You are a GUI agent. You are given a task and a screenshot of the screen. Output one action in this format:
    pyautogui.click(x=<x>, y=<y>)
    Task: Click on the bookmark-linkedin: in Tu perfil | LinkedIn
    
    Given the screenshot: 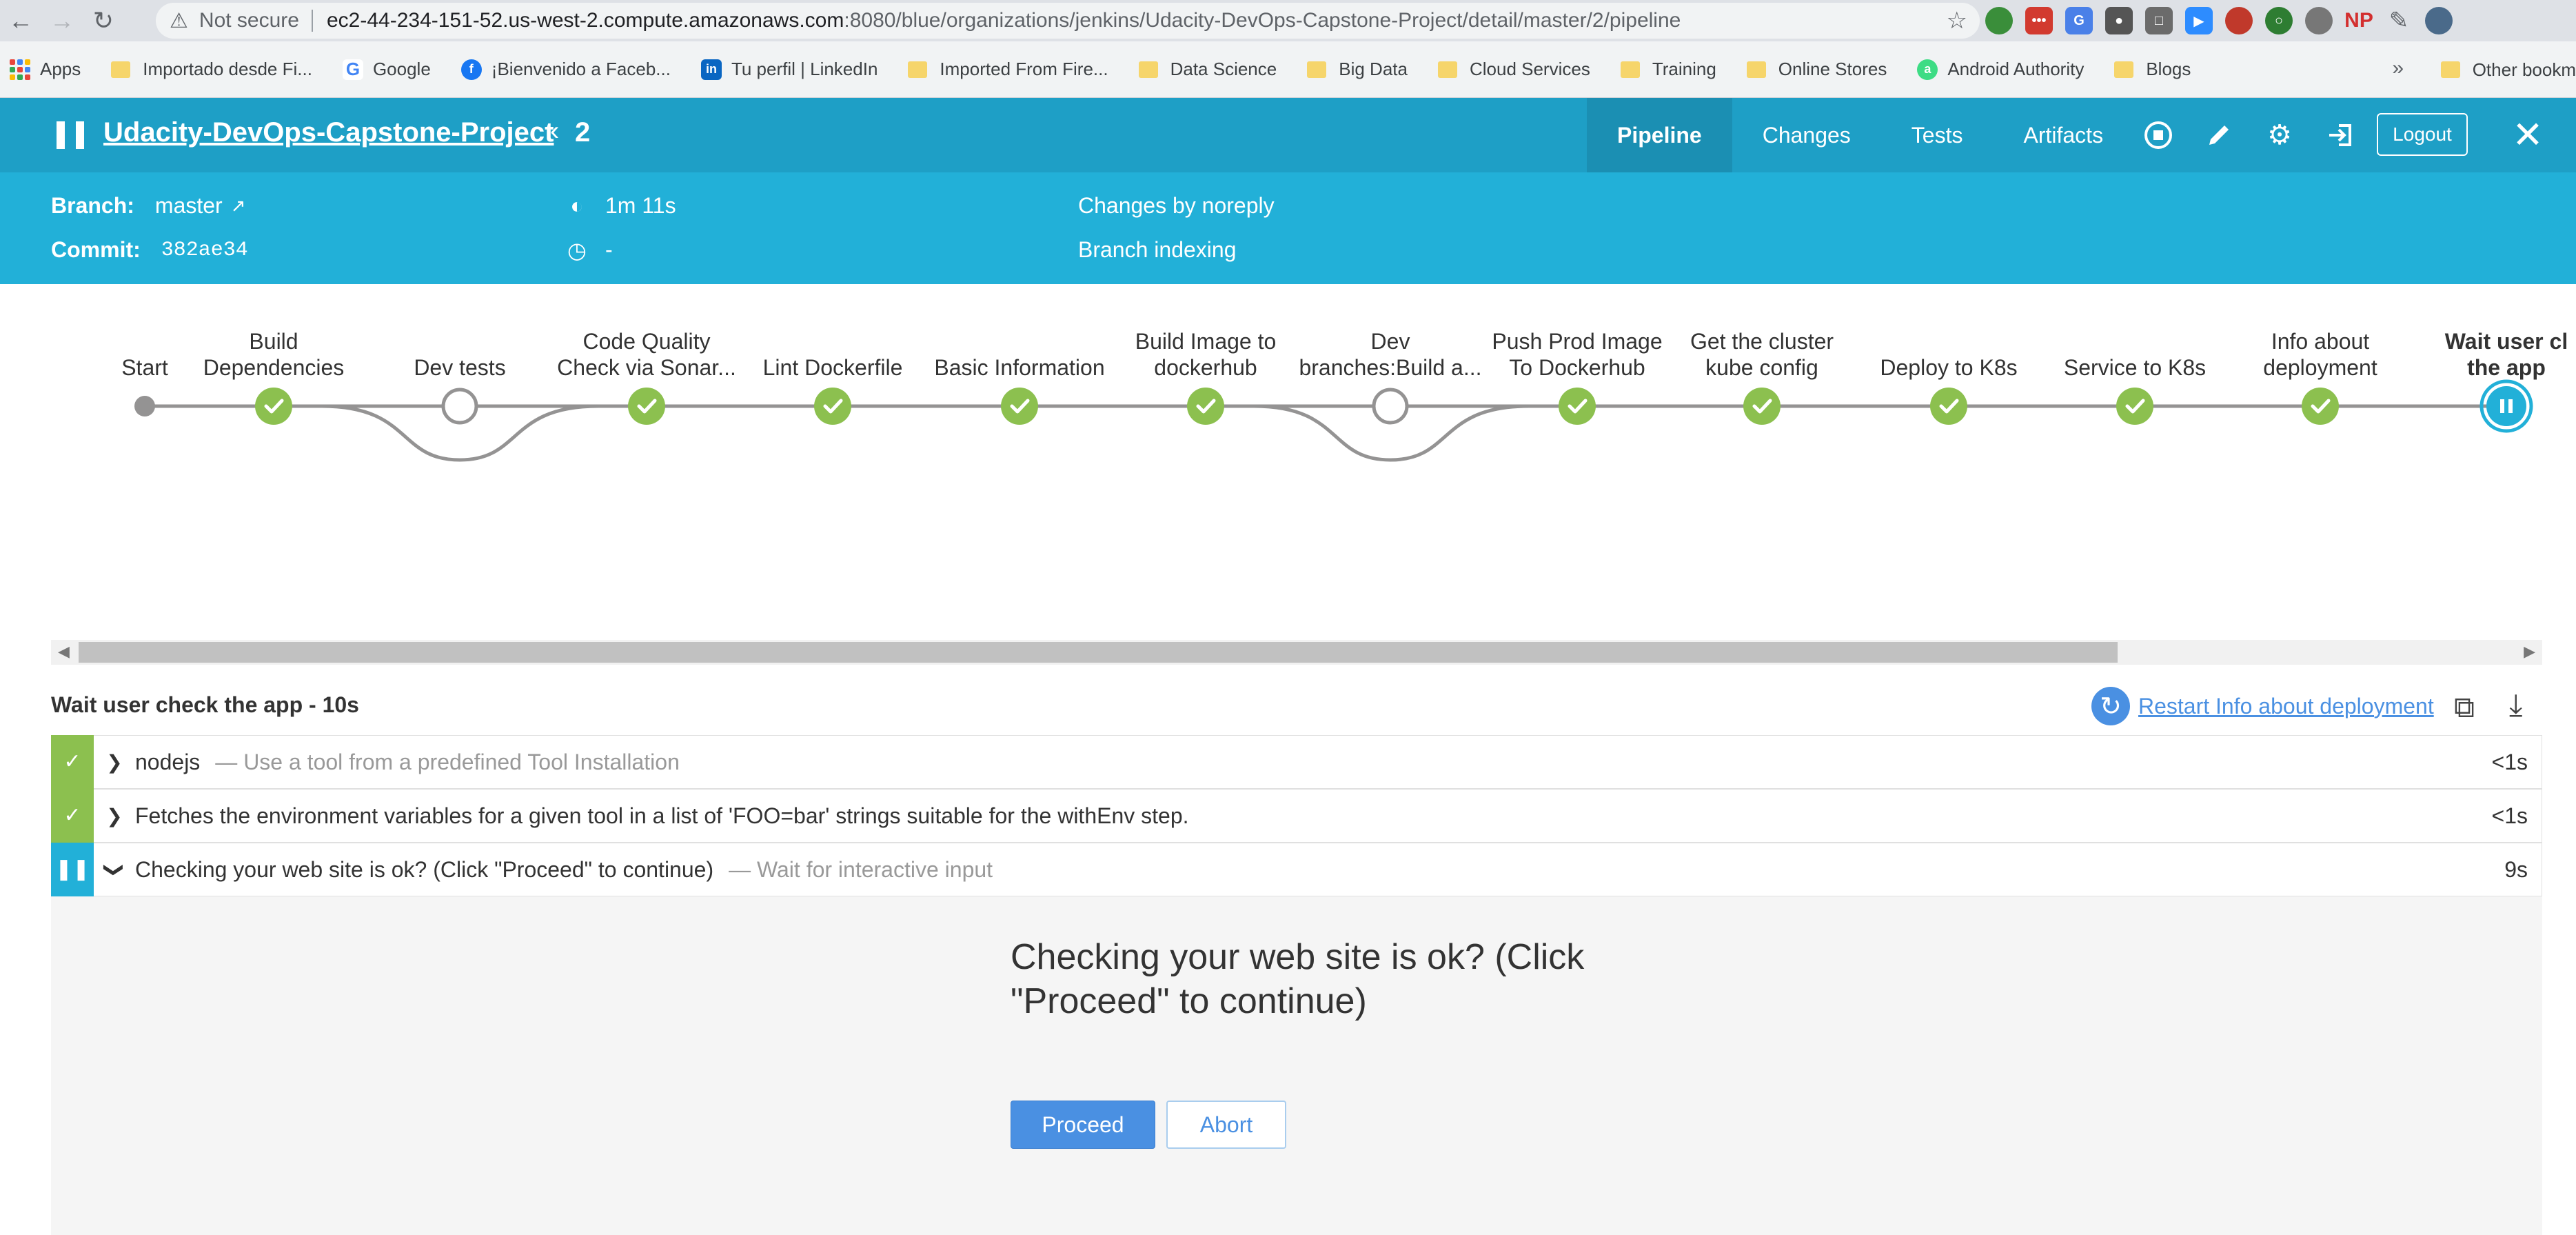 What is the action you would take?
    pyautogui.click(x=789, y=69)
    